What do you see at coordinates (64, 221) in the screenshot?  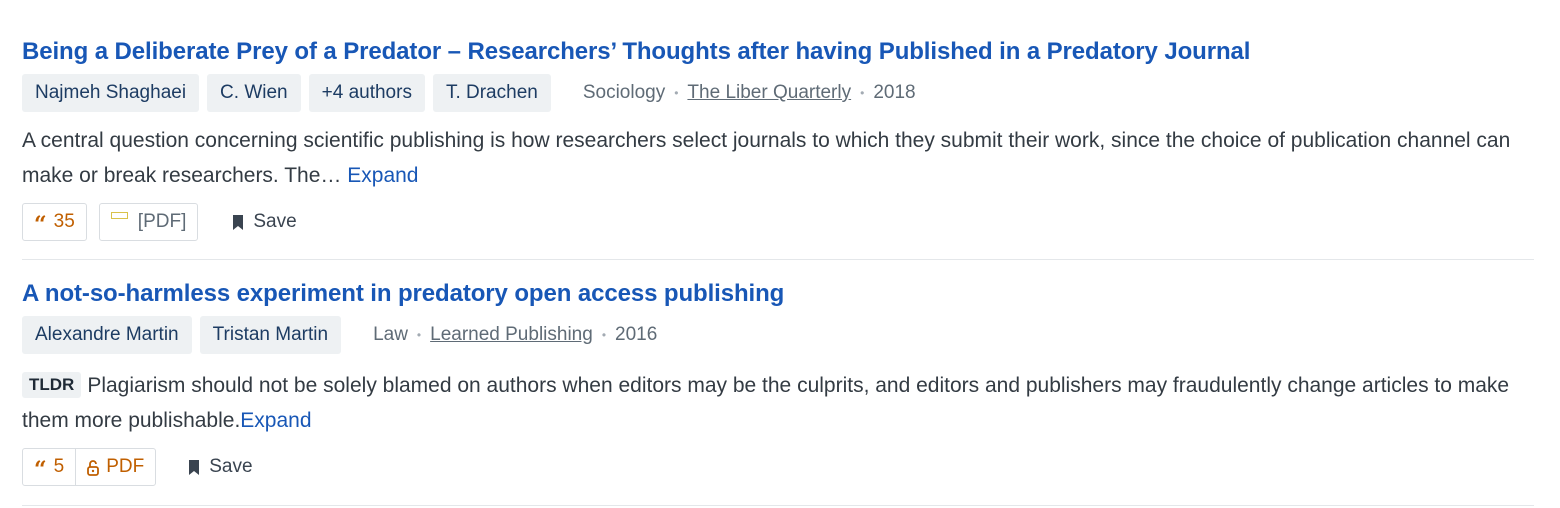 I see `citation-count: 35` at bounding box center [64, 221].